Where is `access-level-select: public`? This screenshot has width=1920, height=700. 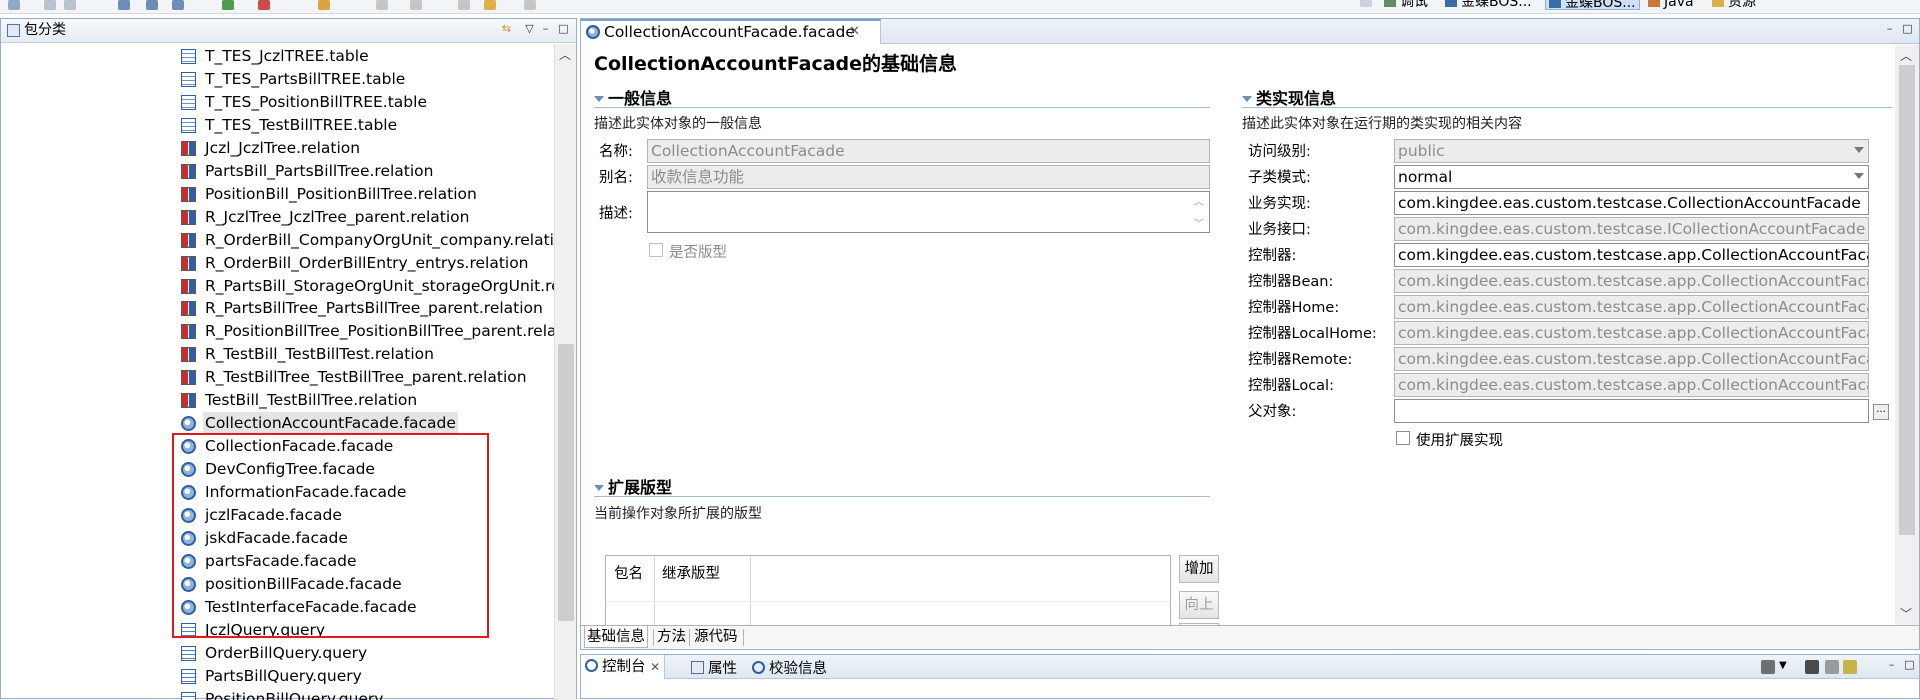
access-level-select: public is located at coordinates (1631, 151).